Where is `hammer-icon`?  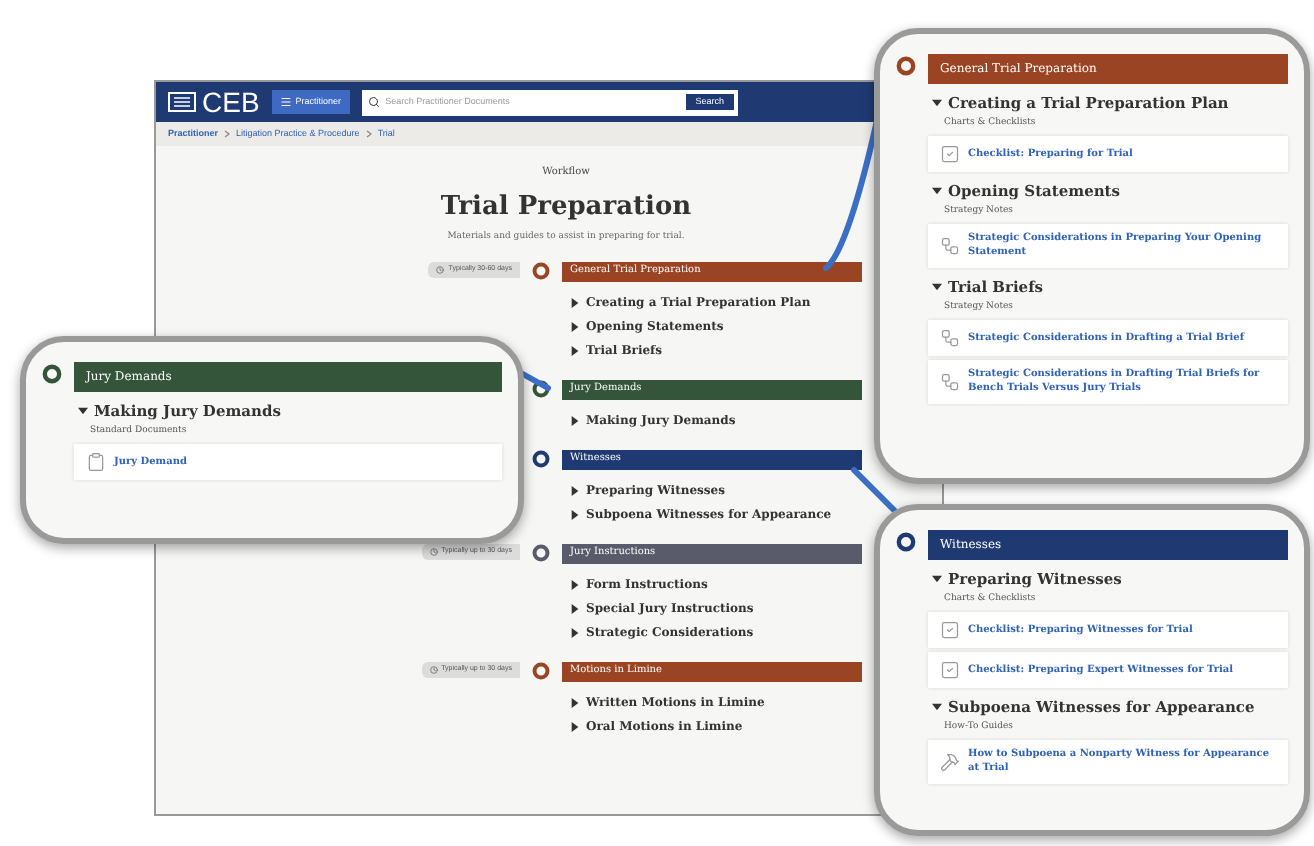
hammer-icon is located at coordinates (950, 762).